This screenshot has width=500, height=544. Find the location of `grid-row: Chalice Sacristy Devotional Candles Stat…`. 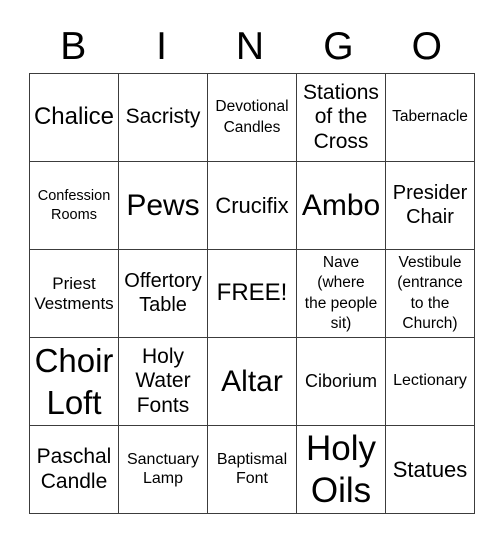

grid-row: Chalice Sacristy Devotional Candles Stat… is located at coordinates (252, 117).